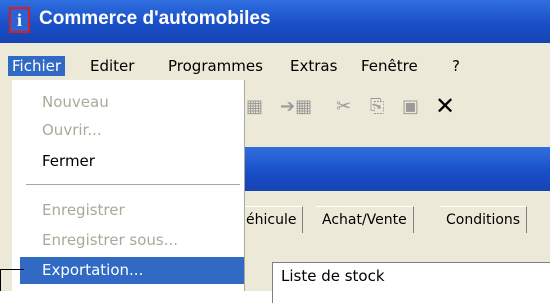 This screenshot has width=550, height=303. Describe the element at coordinates (0, 280) in the screenshot. I see `callout-line-vertical` at that location.